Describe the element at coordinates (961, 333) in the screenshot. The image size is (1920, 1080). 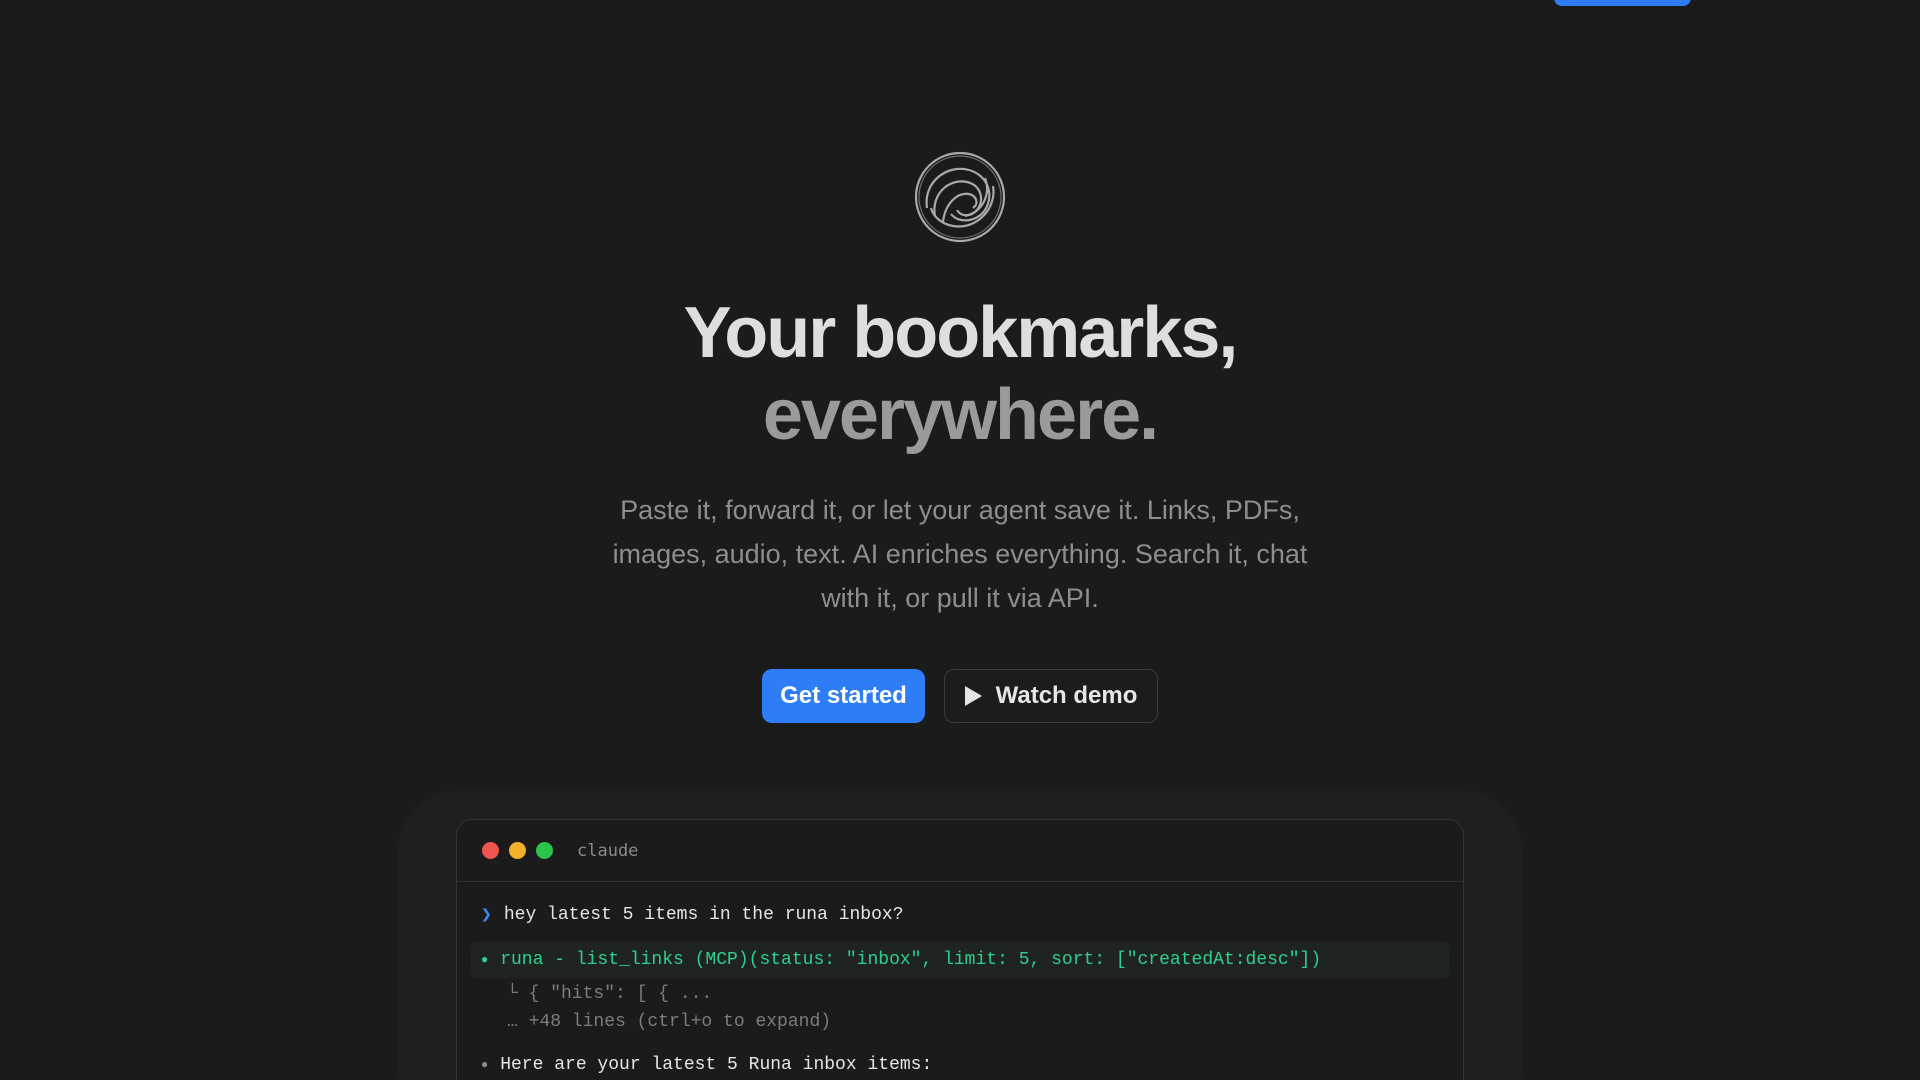
I see `hero-headline-line1: Your bookmarks,` at that location.